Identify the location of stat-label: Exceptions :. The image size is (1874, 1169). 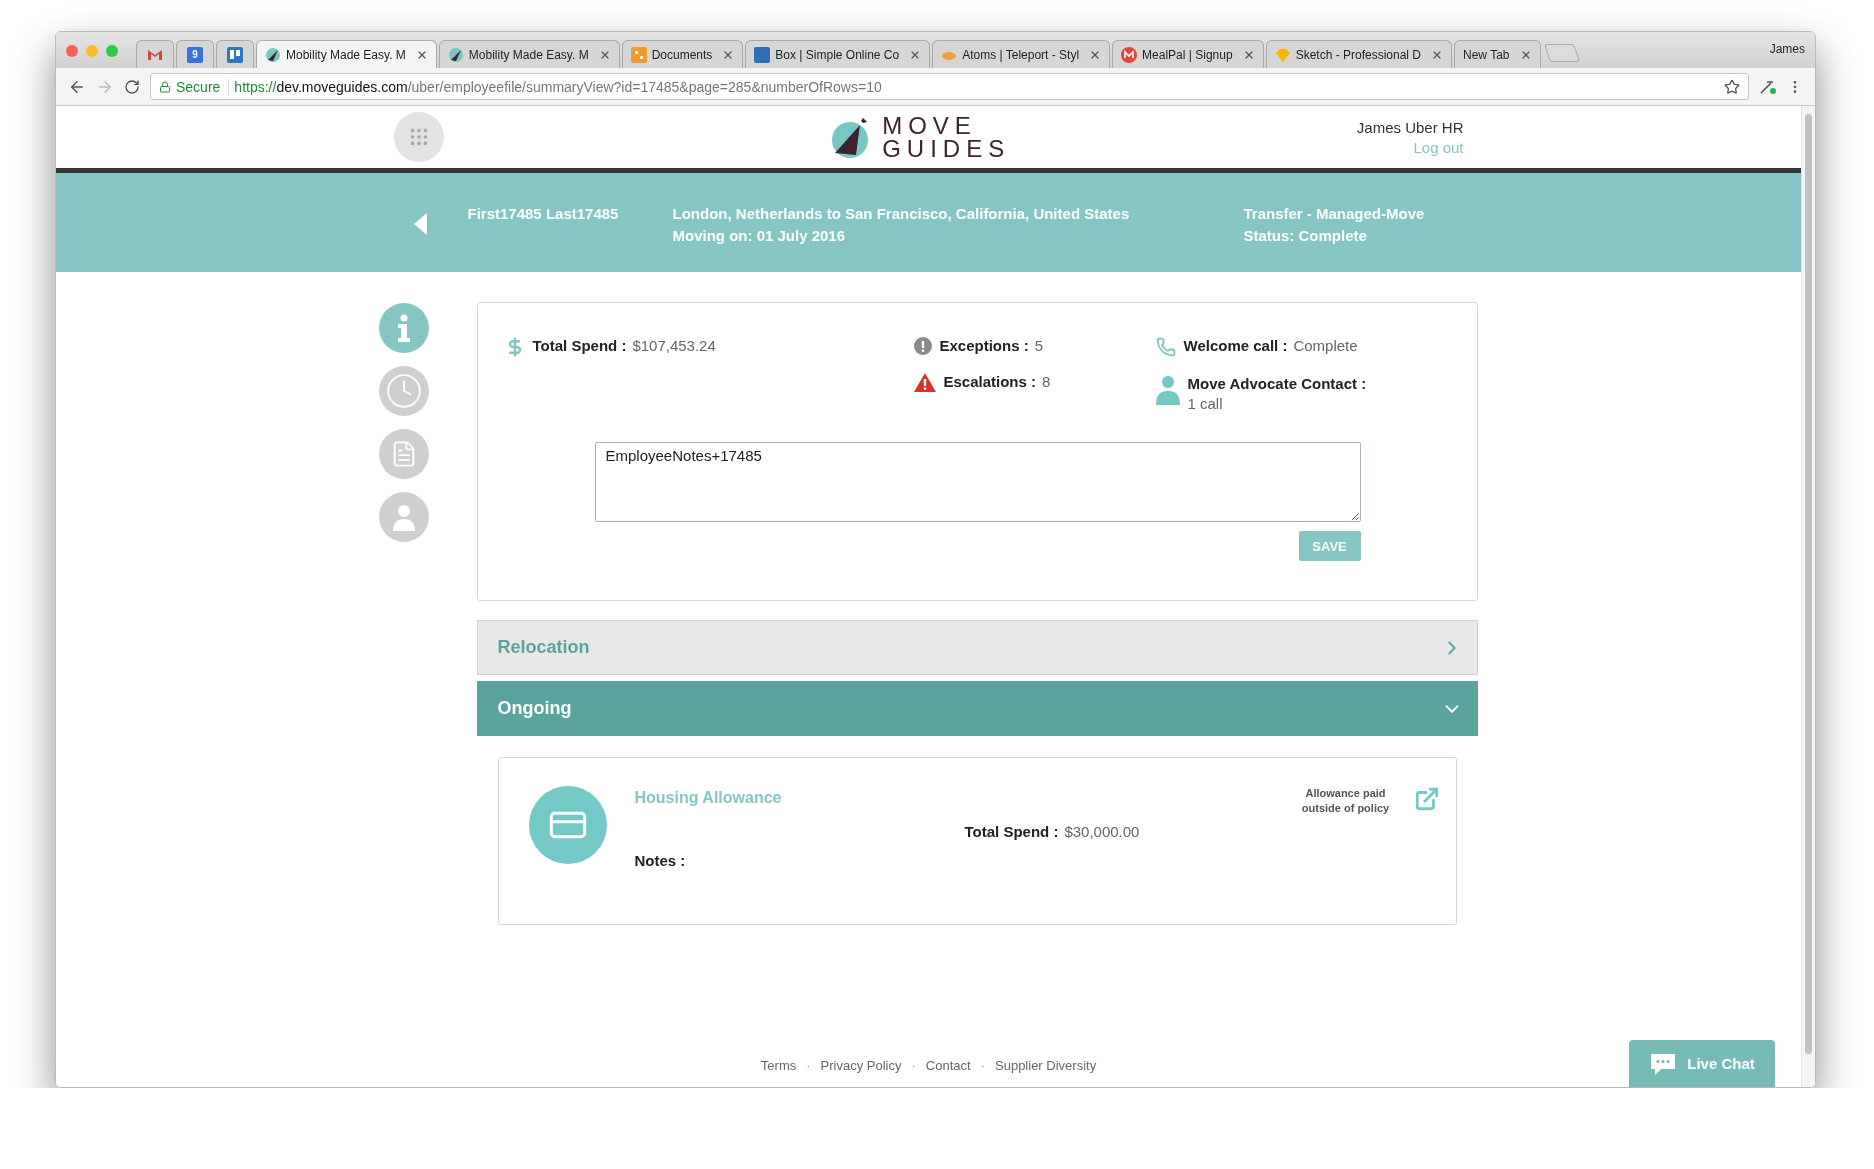
(984, 345).